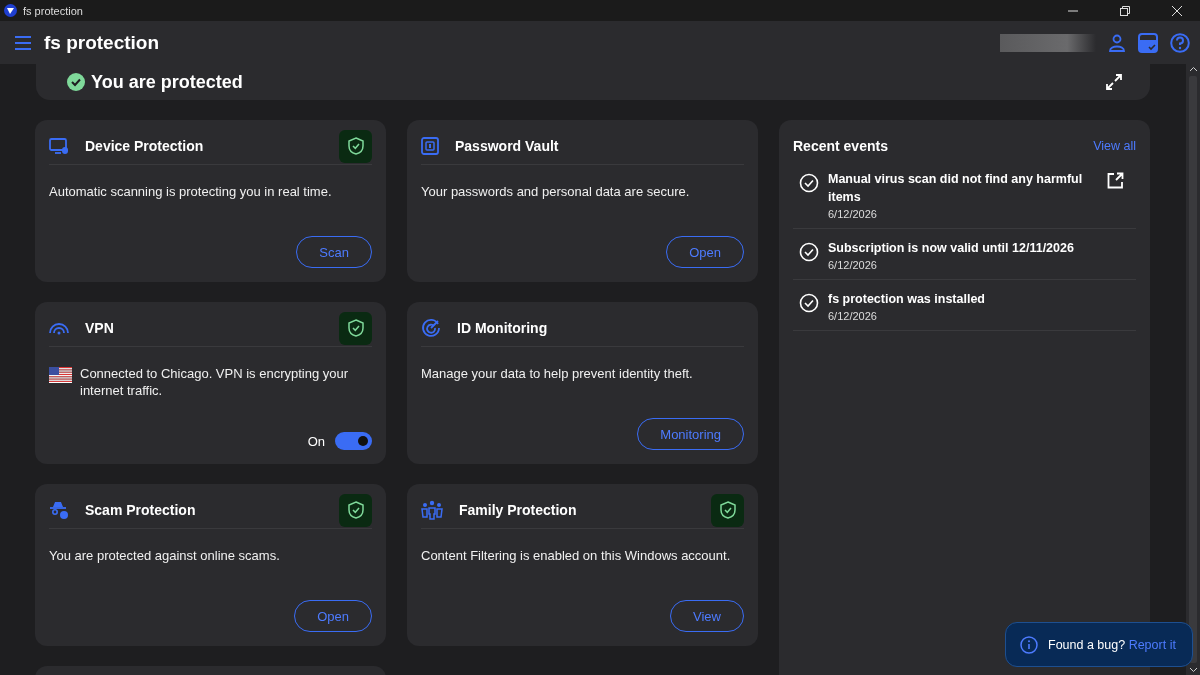 This screenshot has width=1200, height=675. What do you see at coordinates (1114, 82) in the screenshot?
I see `expand-icon` at bounding box center [1114, 82].